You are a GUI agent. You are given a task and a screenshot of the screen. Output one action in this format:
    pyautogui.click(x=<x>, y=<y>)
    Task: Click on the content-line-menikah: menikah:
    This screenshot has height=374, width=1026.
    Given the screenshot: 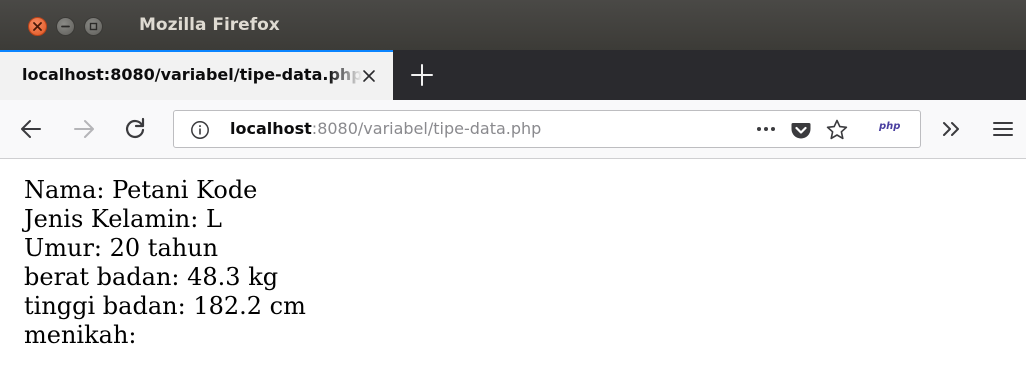 What is the action you would take?
    pyautogui.click(x=80, y=335)
    